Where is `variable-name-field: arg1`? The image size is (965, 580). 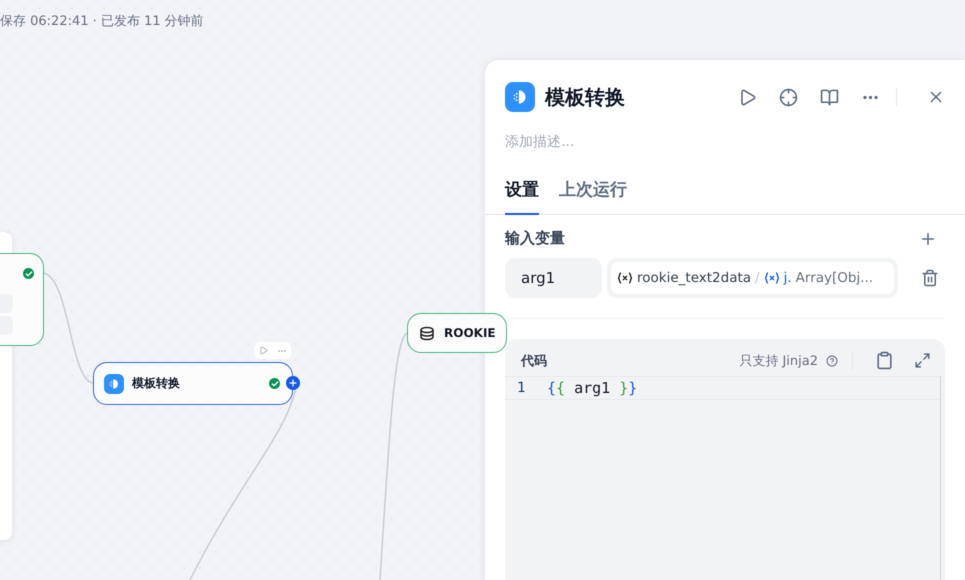
variable-name-field: arg1 is located at coordinates (553, 278).